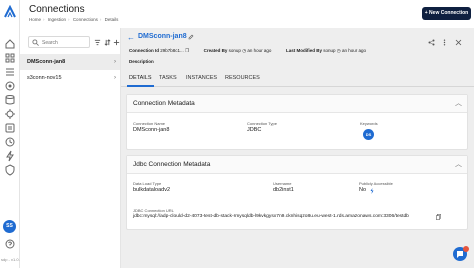  I want to click on keywords-label: Keywords, so click(369, 123).